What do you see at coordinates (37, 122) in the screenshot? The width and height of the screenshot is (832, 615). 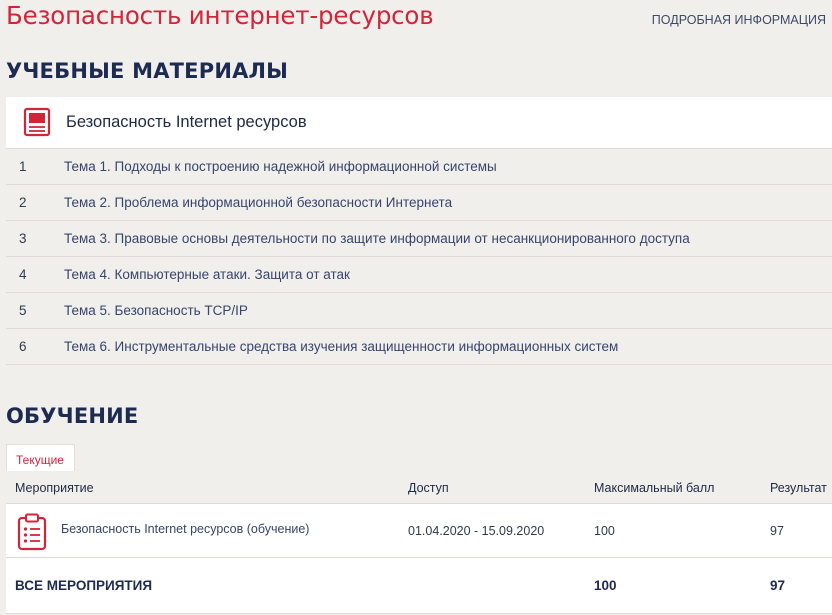 I see `book-icon` at bounding box center [37, 122].